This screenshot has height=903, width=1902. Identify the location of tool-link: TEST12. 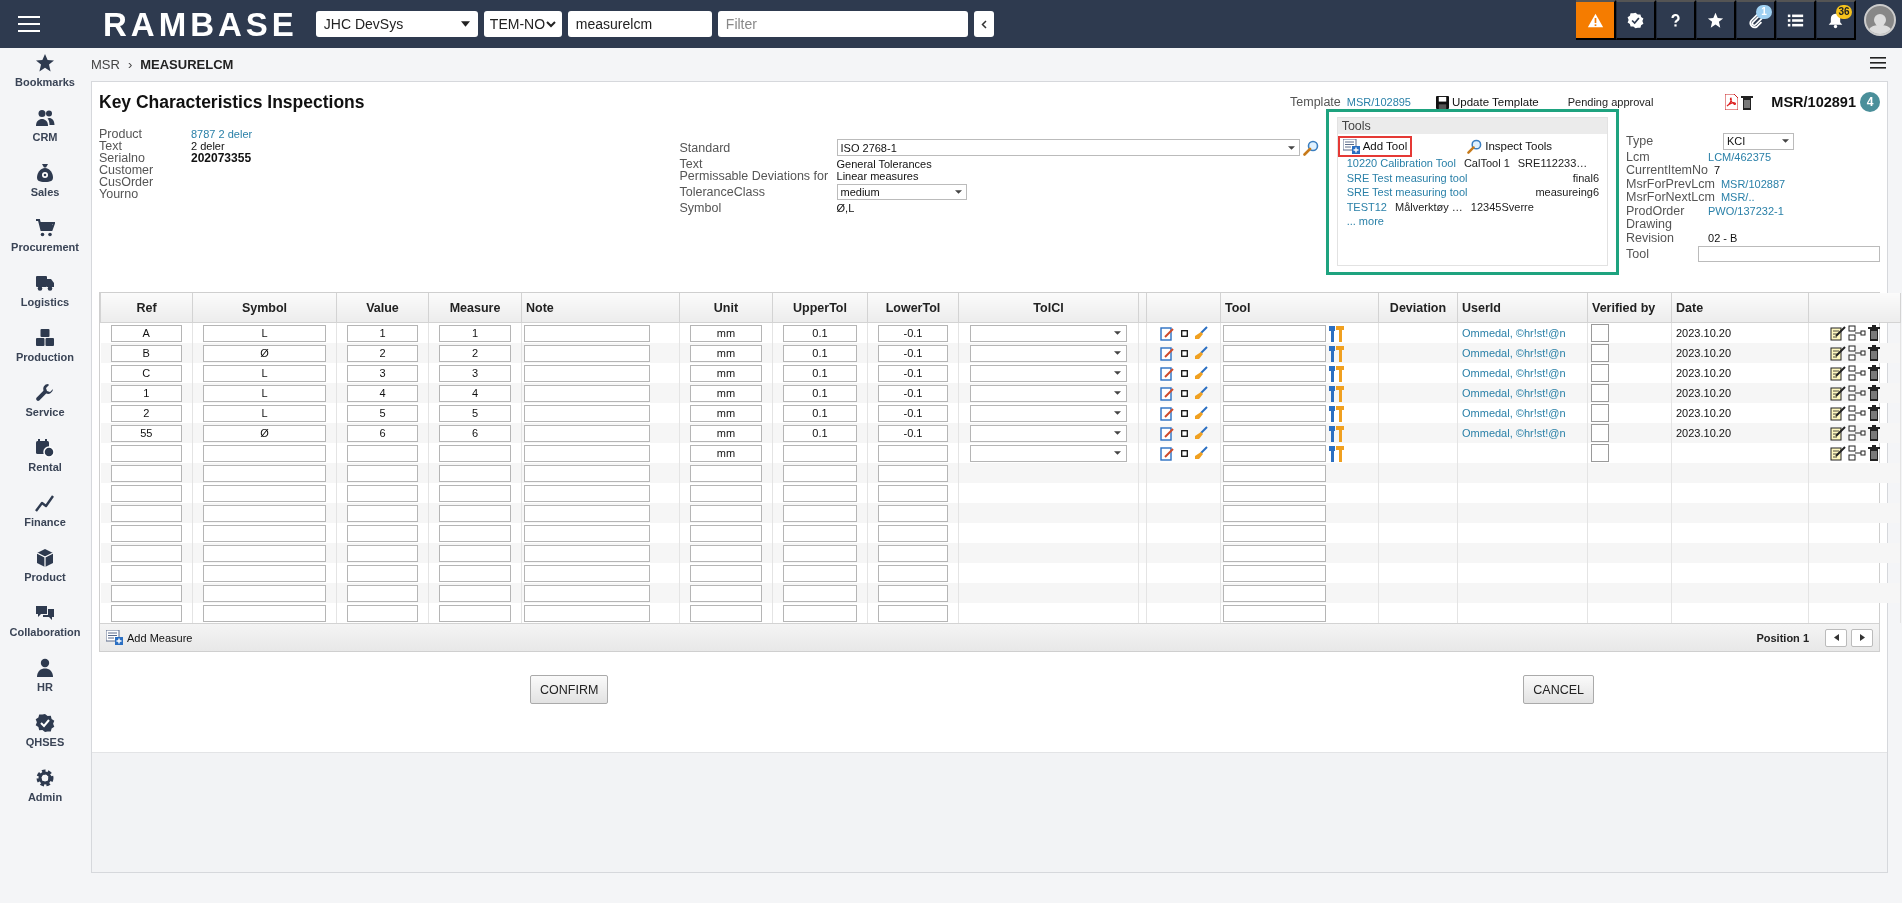
(1366, 206).